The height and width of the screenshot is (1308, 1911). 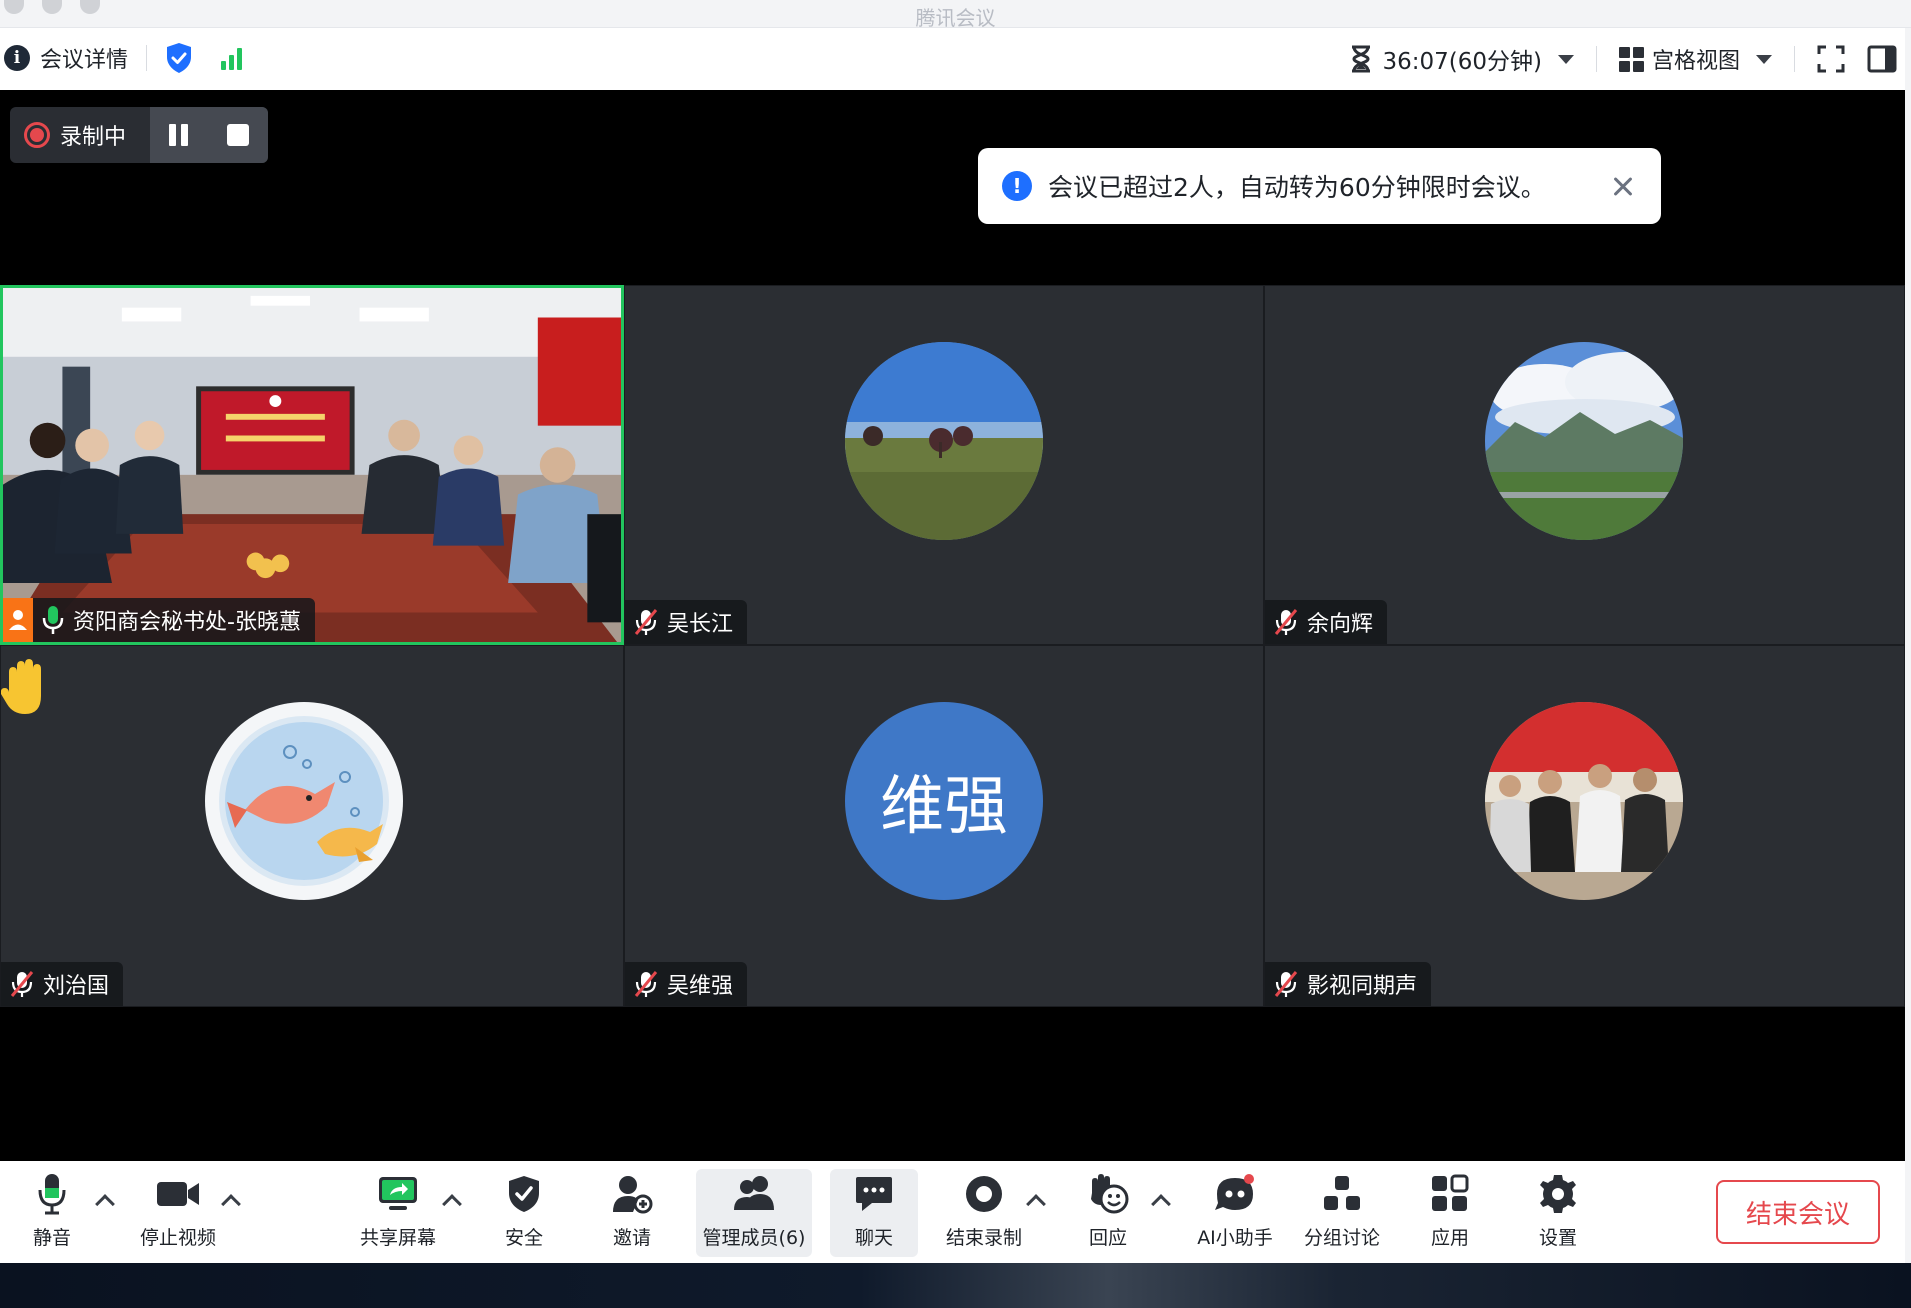 I want to click on invite-button: 邀请, so click(x=632, y=1213).